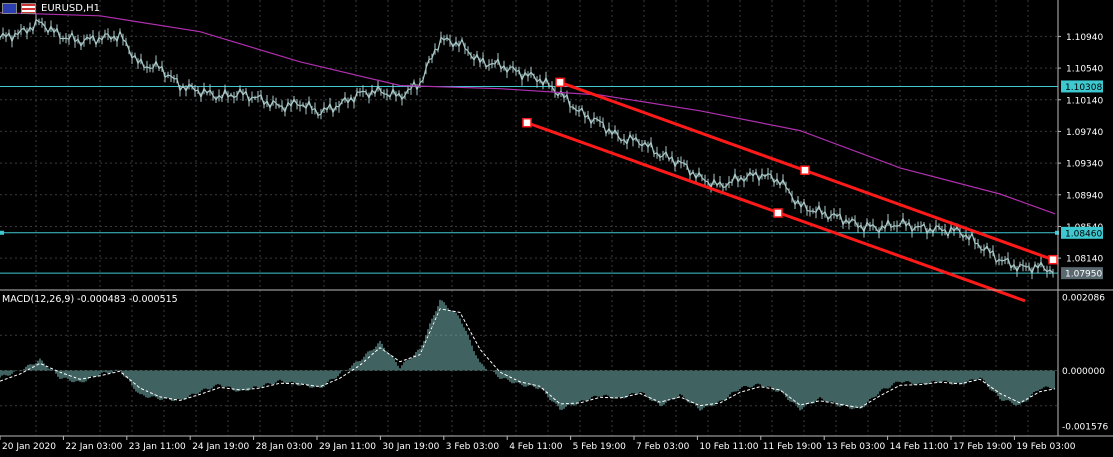 Image resolution: width=1113 pixels, height=457 pixels. Describe the element at coordinates (410, 447) in the screenshot. I see `time-tick-label: 30 Jan 19:00` at that location.